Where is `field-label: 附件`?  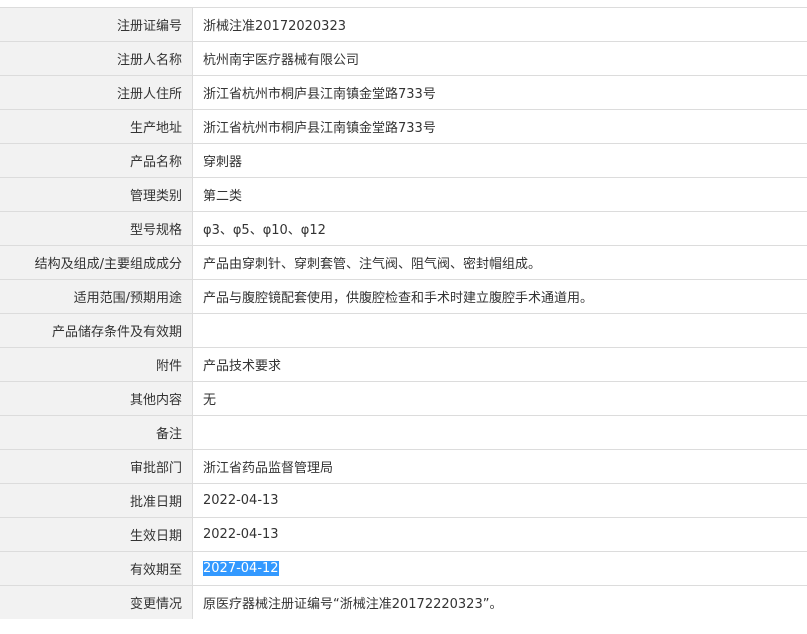 field-label: 附件 is located at coordinates (96, 364).